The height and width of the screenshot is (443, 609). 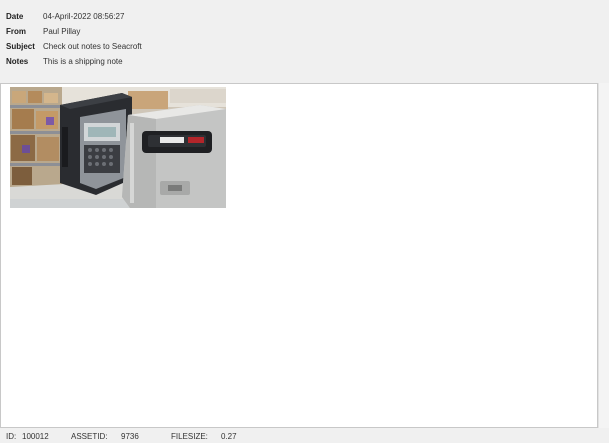 What do you see at coordinates (130, 436) in the screenshot?
I see `assetid-value: 9736` at bounding box center [130, 436].